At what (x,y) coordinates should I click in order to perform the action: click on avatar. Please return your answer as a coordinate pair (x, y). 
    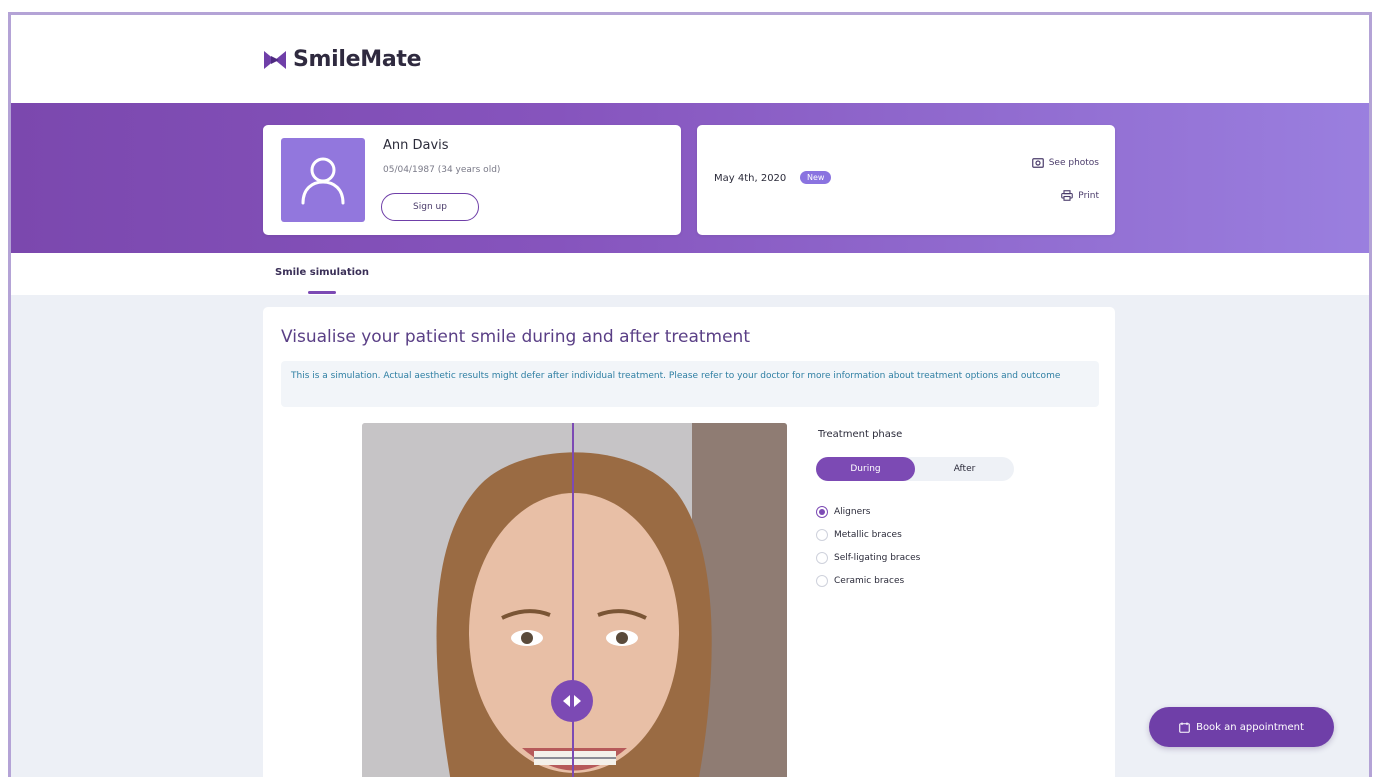
    Looking at the image, I should click on (323, 180).